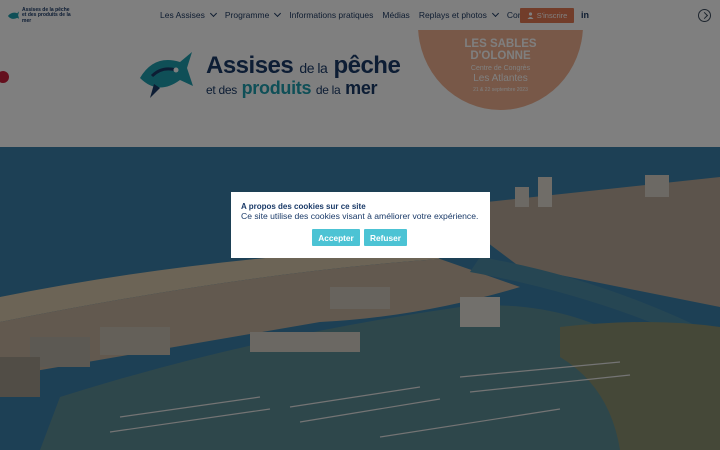 The image size is (720, 450). Describe the element at coordinates (303, 206) in the screenshot. I see `cookie-dialog-title: A propos des cookies sur ce site` at that location.